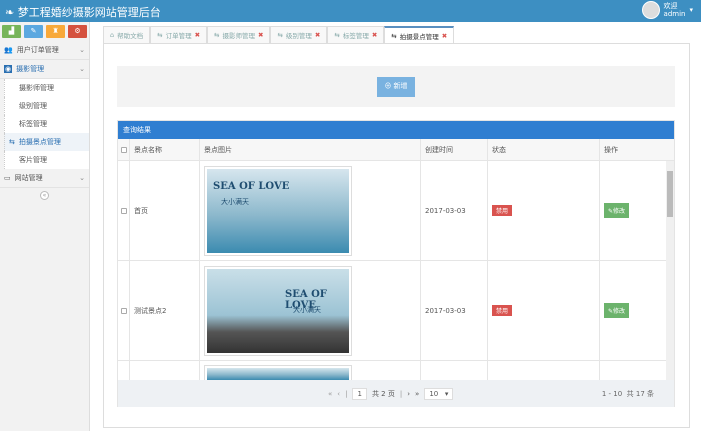  I want to click on tab-levels: ⇆ 级别管理 ✖, so click(299, 34).